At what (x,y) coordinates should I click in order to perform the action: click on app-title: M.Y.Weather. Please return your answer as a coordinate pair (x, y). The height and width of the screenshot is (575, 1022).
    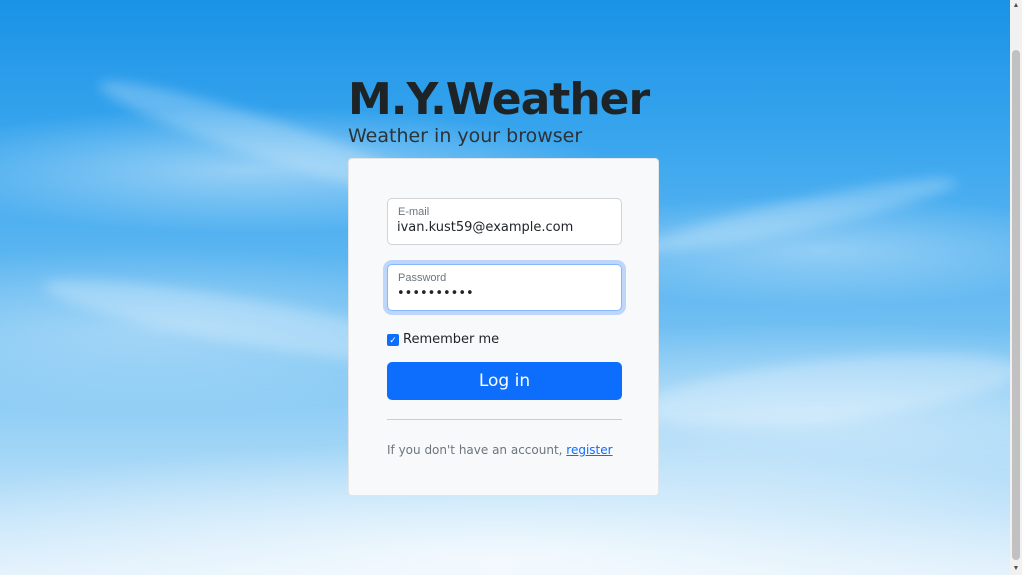
    Looking at the image, I should click on (499, 99).